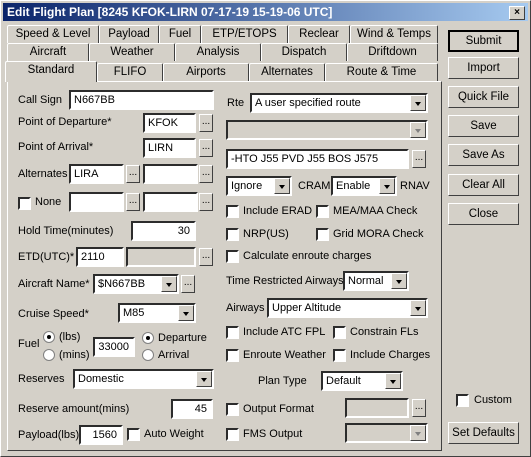 The image size is (531, 457). Describe the element at coordinates (143, 379) in the screenshot. I see `reserves-select: Domestic` at that location.